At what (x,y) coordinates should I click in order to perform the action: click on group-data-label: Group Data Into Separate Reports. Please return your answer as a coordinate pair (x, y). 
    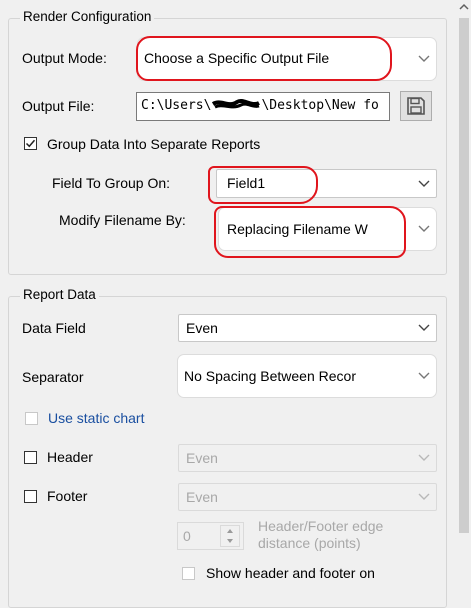
    Looking at the image, I should click on (154, 144).